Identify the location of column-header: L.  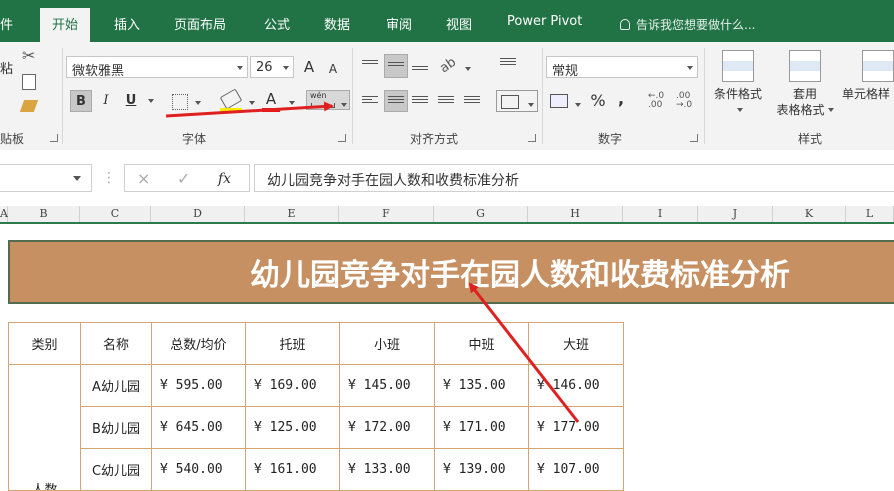
(870, 214).